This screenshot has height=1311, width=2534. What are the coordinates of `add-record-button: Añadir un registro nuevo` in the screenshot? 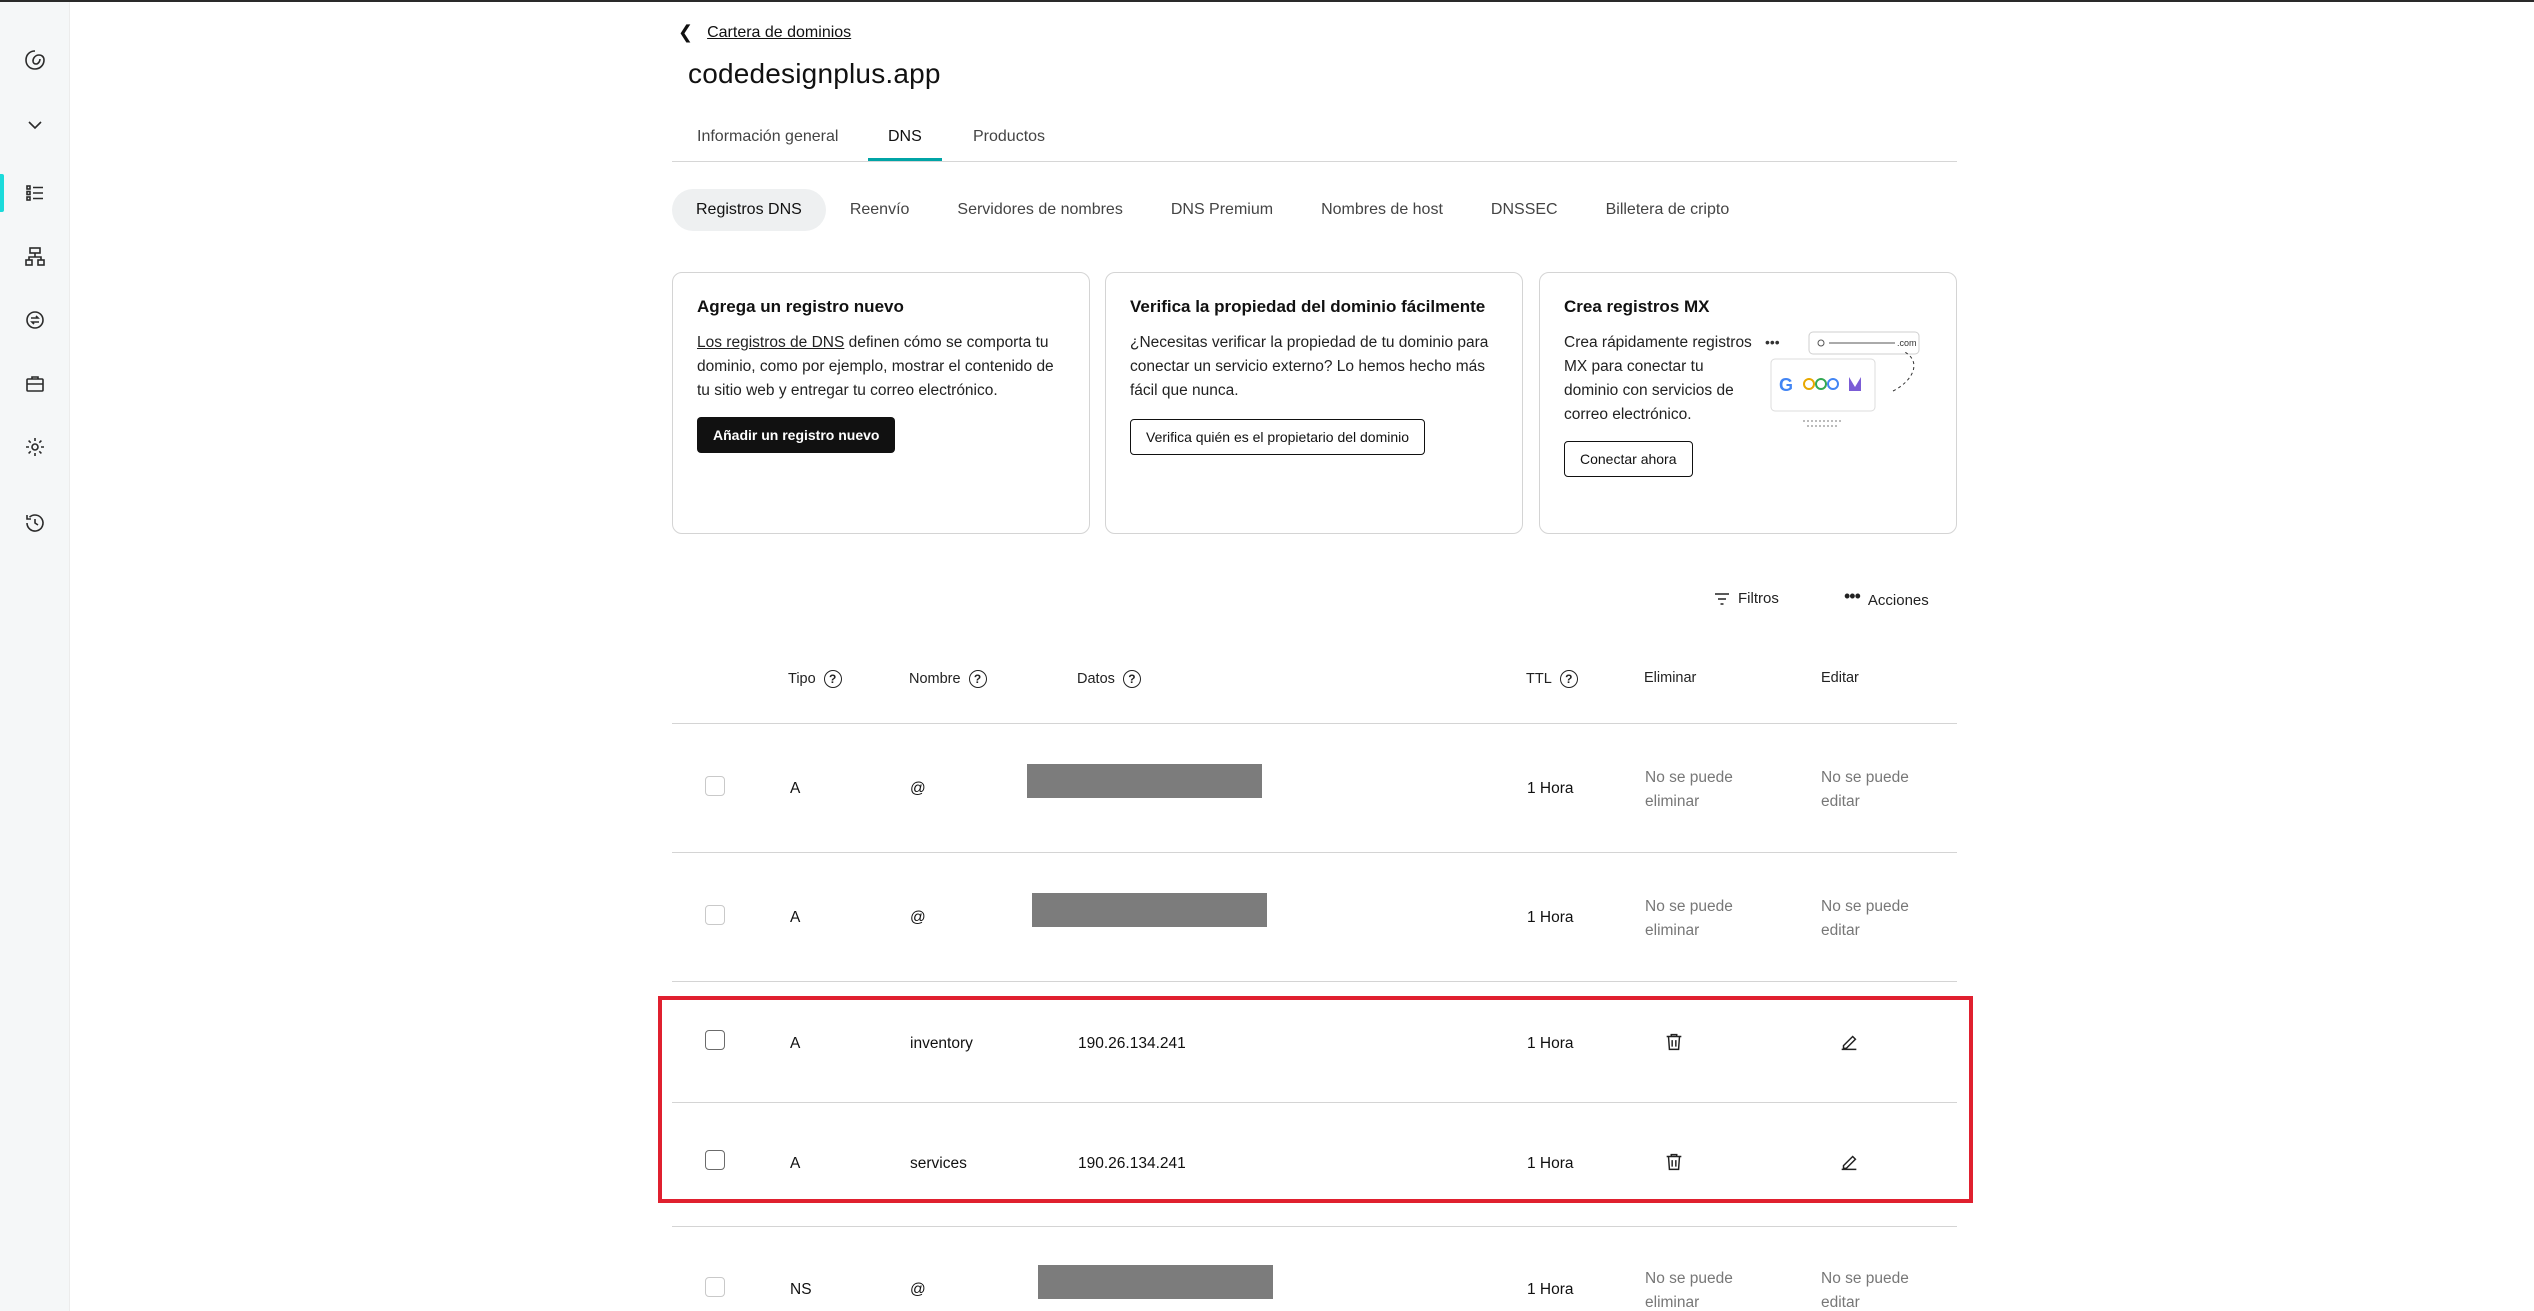 It's located at (796, 435).